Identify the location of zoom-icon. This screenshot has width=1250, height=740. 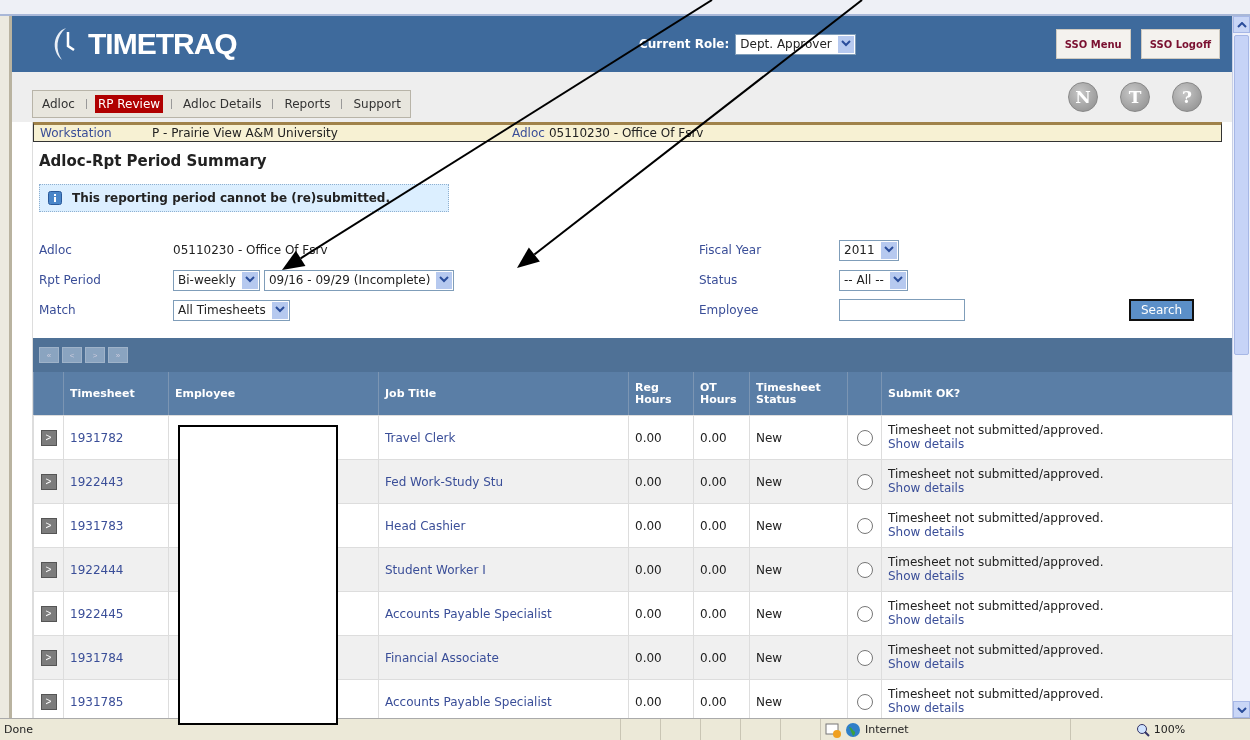
(1142, 729).